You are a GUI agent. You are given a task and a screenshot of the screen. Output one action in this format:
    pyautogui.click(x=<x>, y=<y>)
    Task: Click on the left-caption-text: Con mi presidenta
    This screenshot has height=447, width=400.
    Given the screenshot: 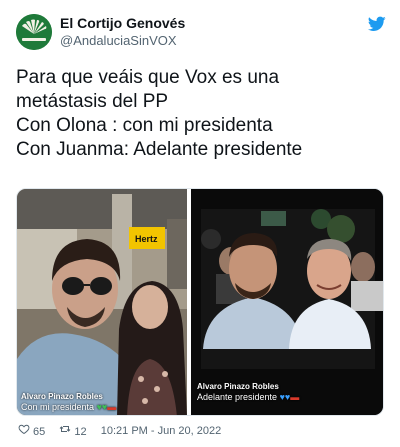 What is the action you would take?
    pyautogui.click(x=58, y=407)
    